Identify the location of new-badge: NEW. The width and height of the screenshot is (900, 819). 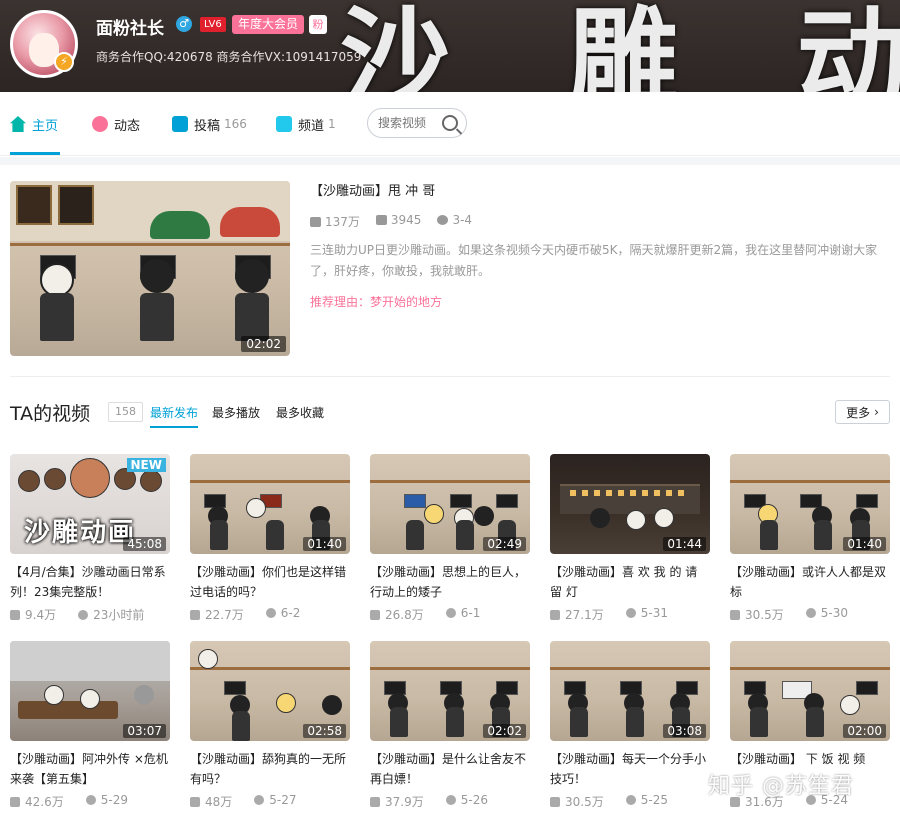
(146, 465).